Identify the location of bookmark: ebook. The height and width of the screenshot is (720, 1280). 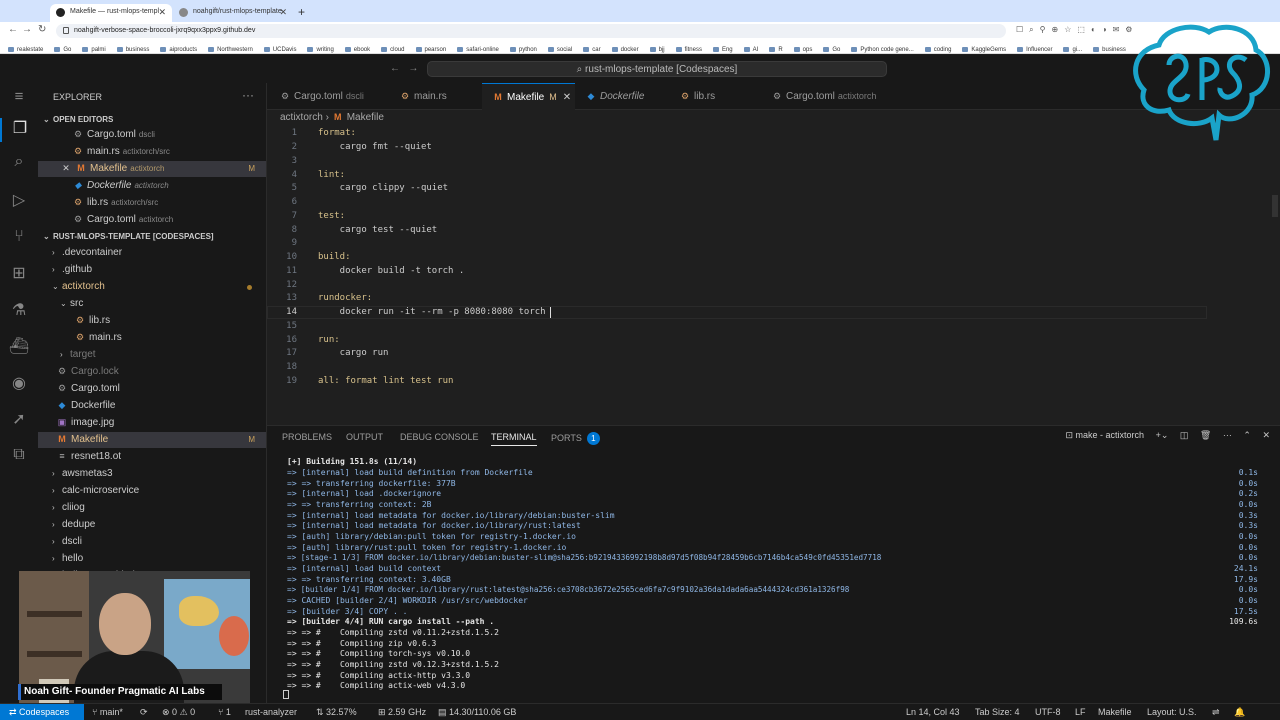
(357, 48).